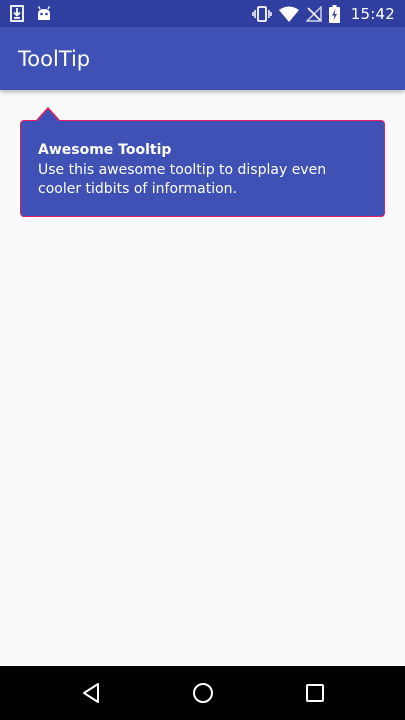 The height and width of the screenshot is (720, 405). Describe the element at coordinates (323, 13) in the screenshot. I see `status-right-icons: 15:42` at that location.